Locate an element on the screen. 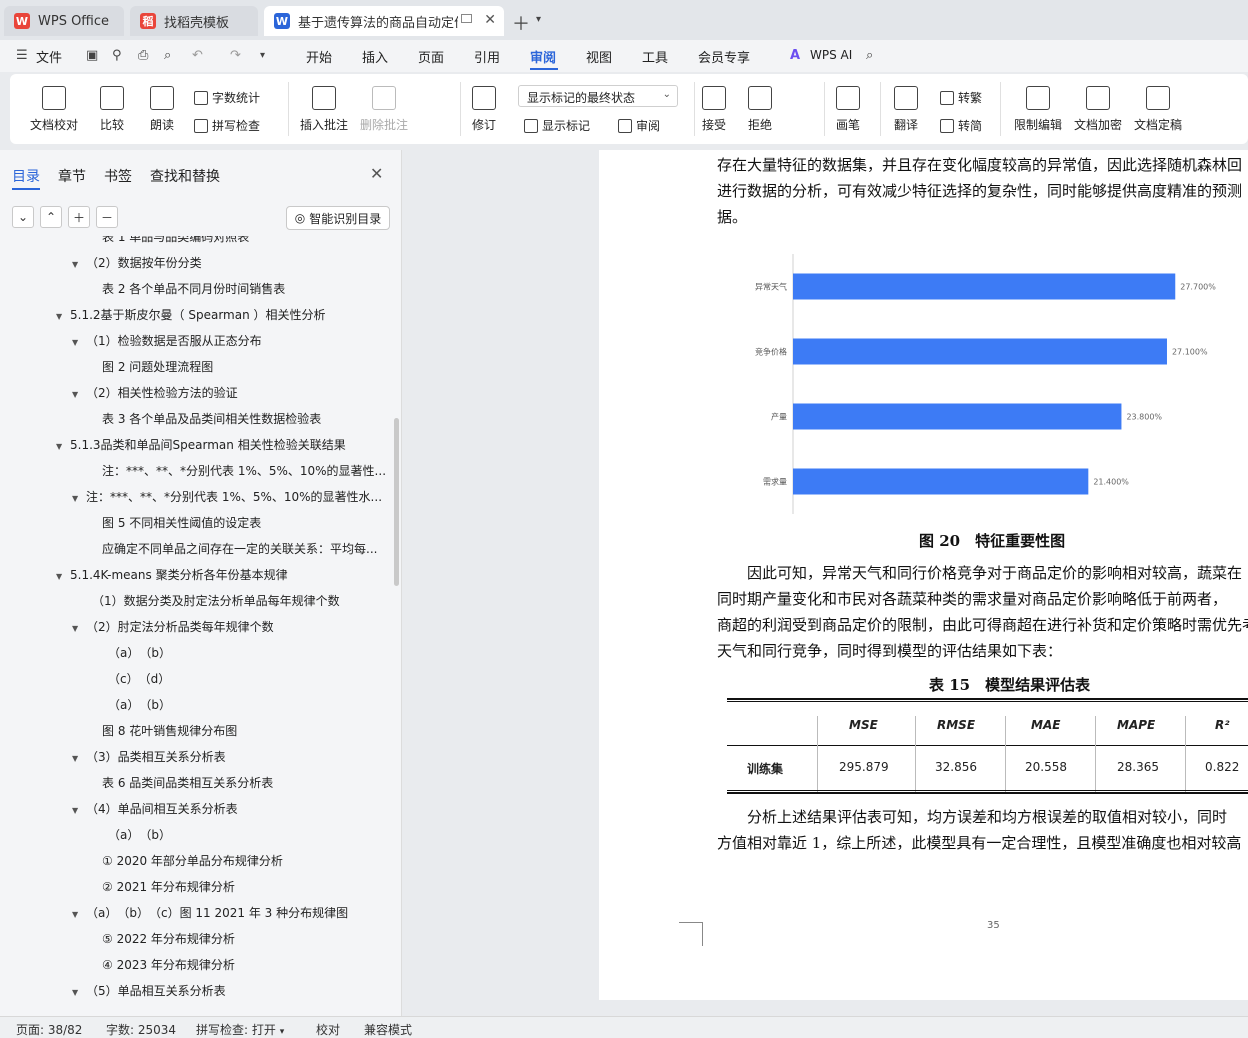  toc-item: 图 8 花叶销售规律分布图 is located at coordinates (169, 730).